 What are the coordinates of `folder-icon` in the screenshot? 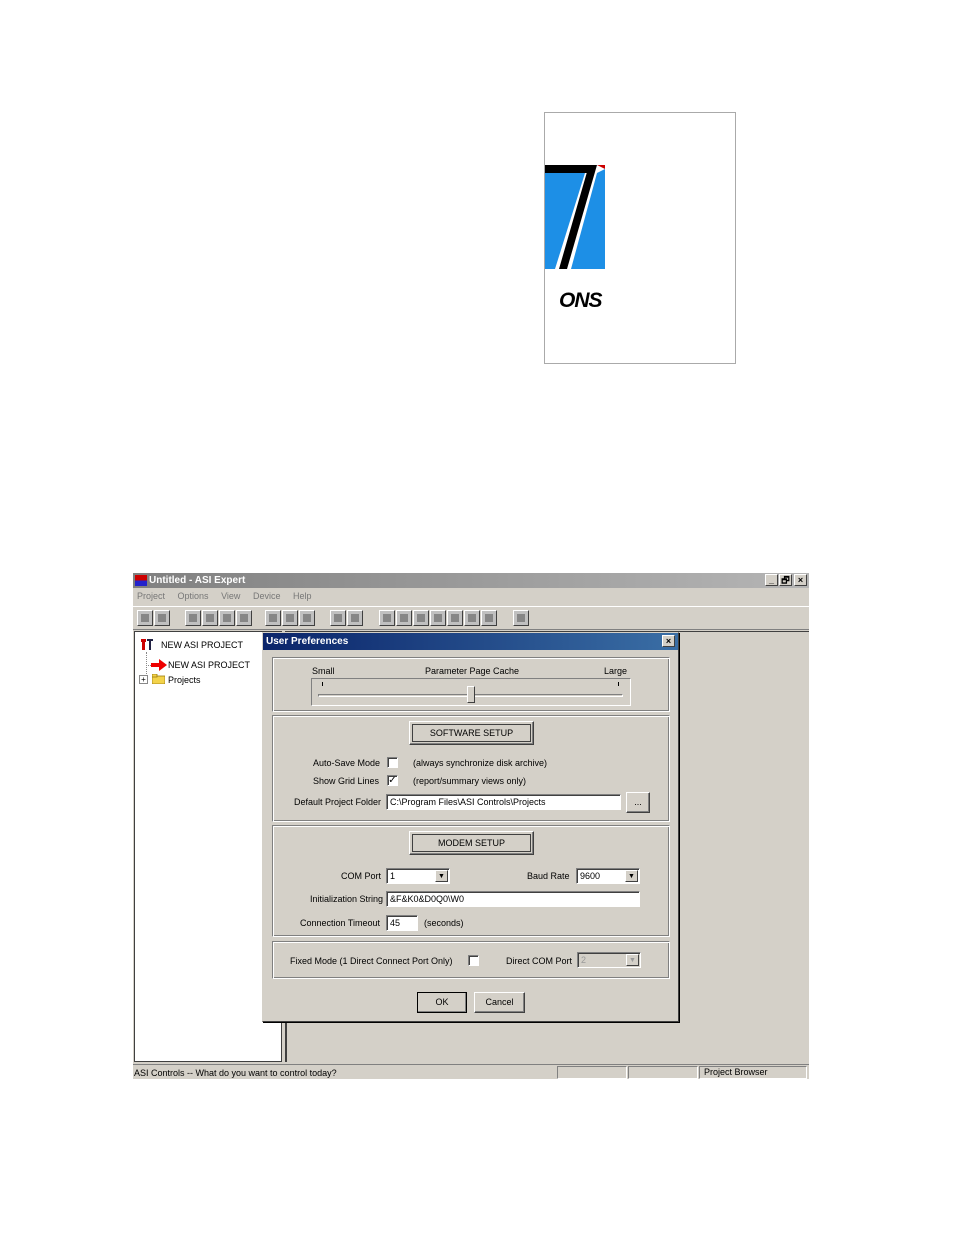 It's located at (158, 679).